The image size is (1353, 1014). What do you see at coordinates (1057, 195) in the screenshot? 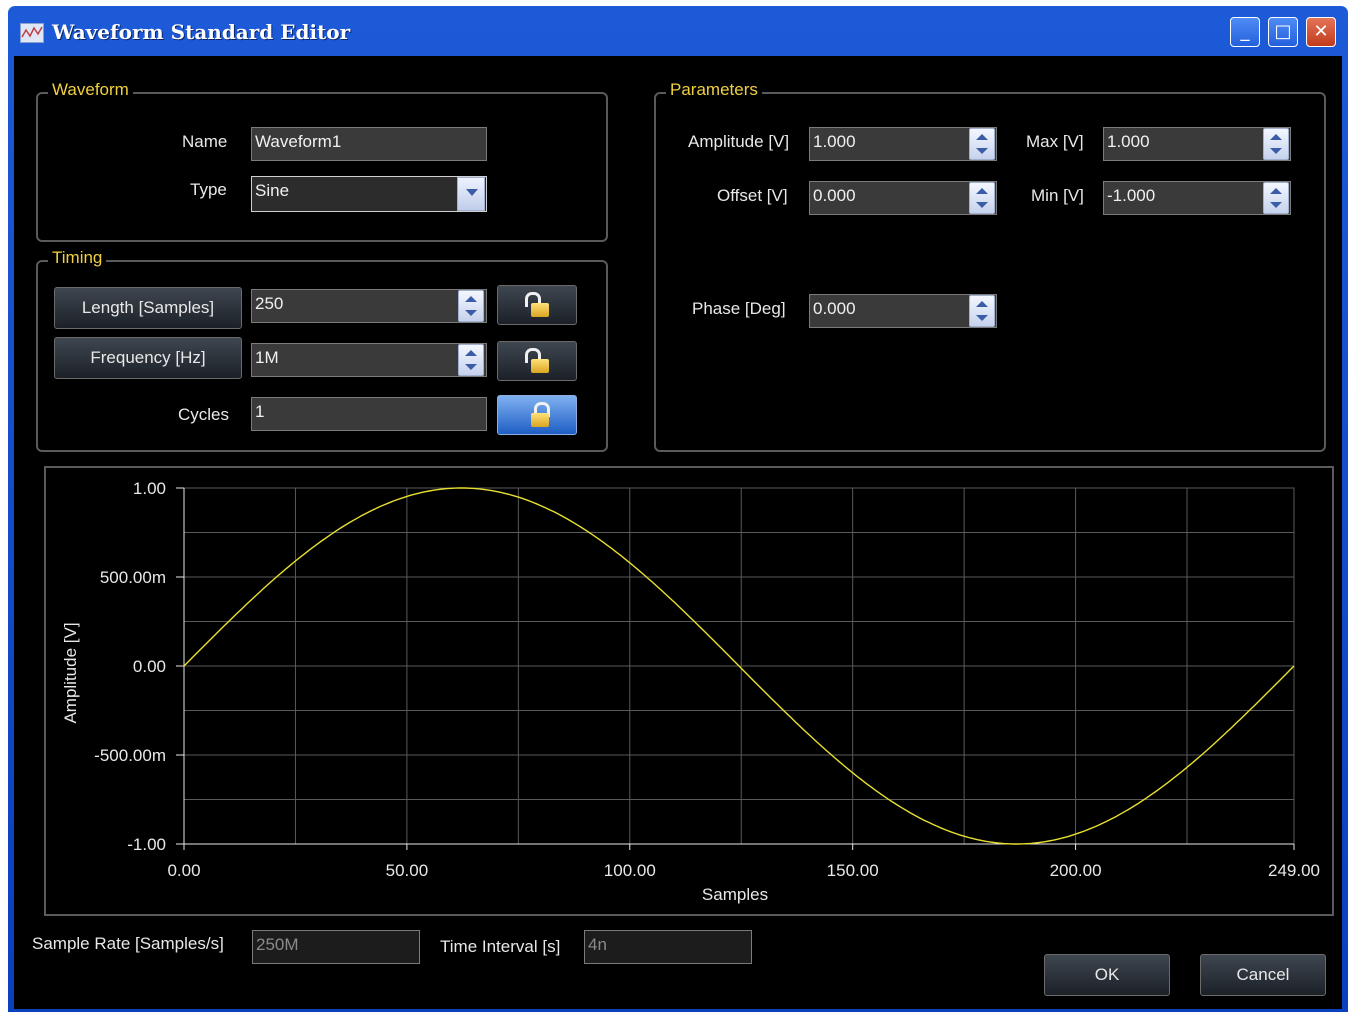
I see `min-label: Min [V]` at bounding box center [1057, 195].